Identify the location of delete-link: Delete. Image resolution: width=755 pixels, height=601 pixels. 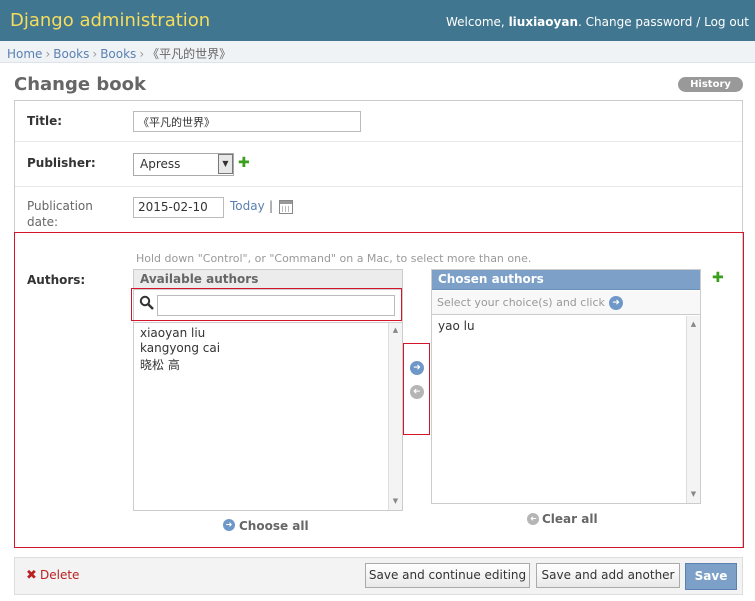
(59, 575).